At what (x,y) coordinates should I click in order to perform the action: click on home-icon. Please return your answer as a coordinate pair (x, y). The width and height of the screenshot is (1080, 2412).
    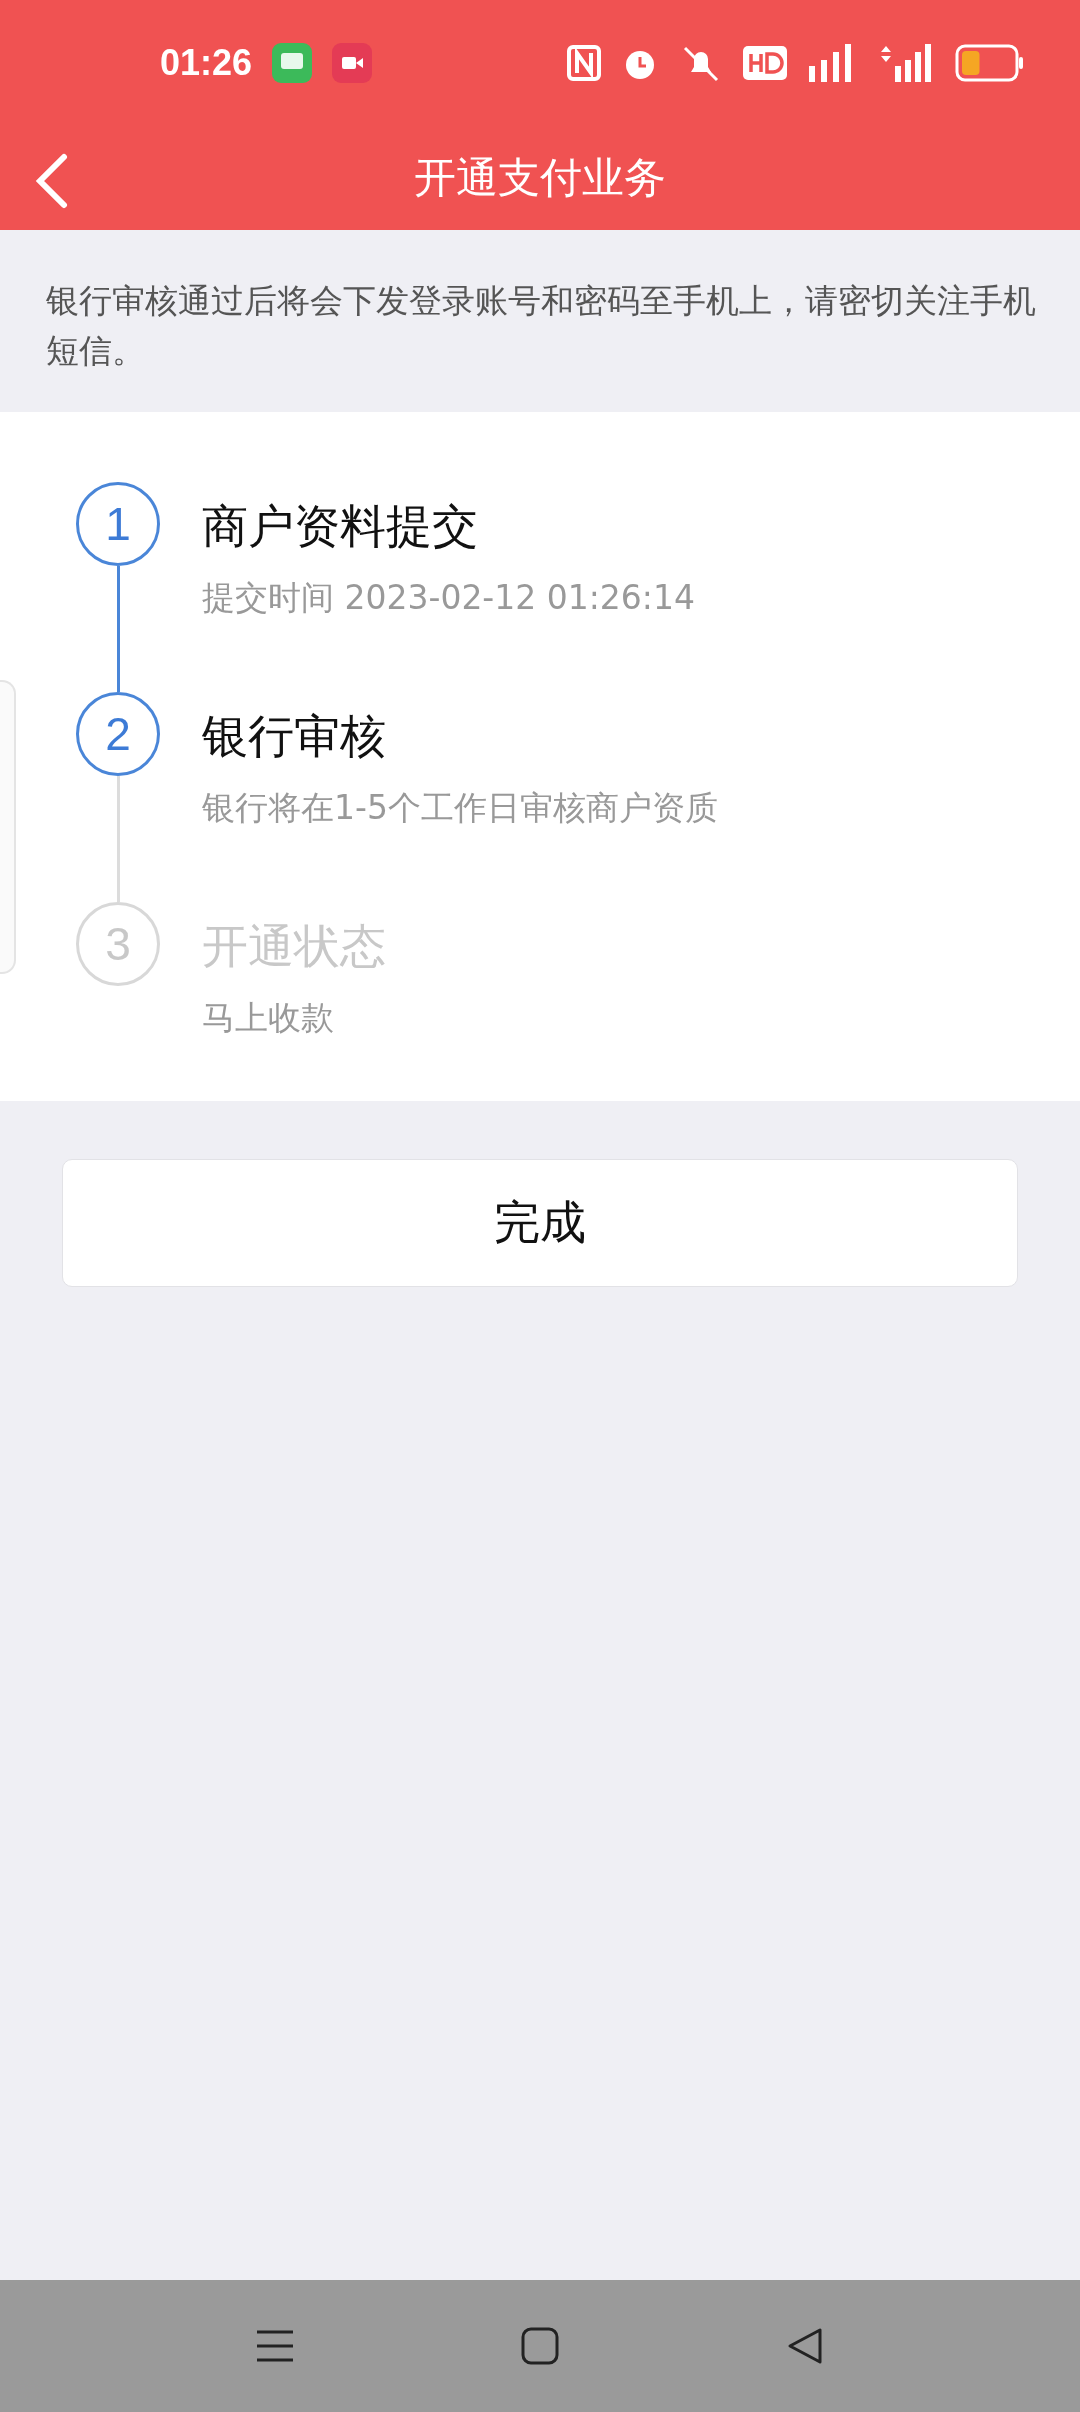
    Looking at the image, I should click on (540, 2346).